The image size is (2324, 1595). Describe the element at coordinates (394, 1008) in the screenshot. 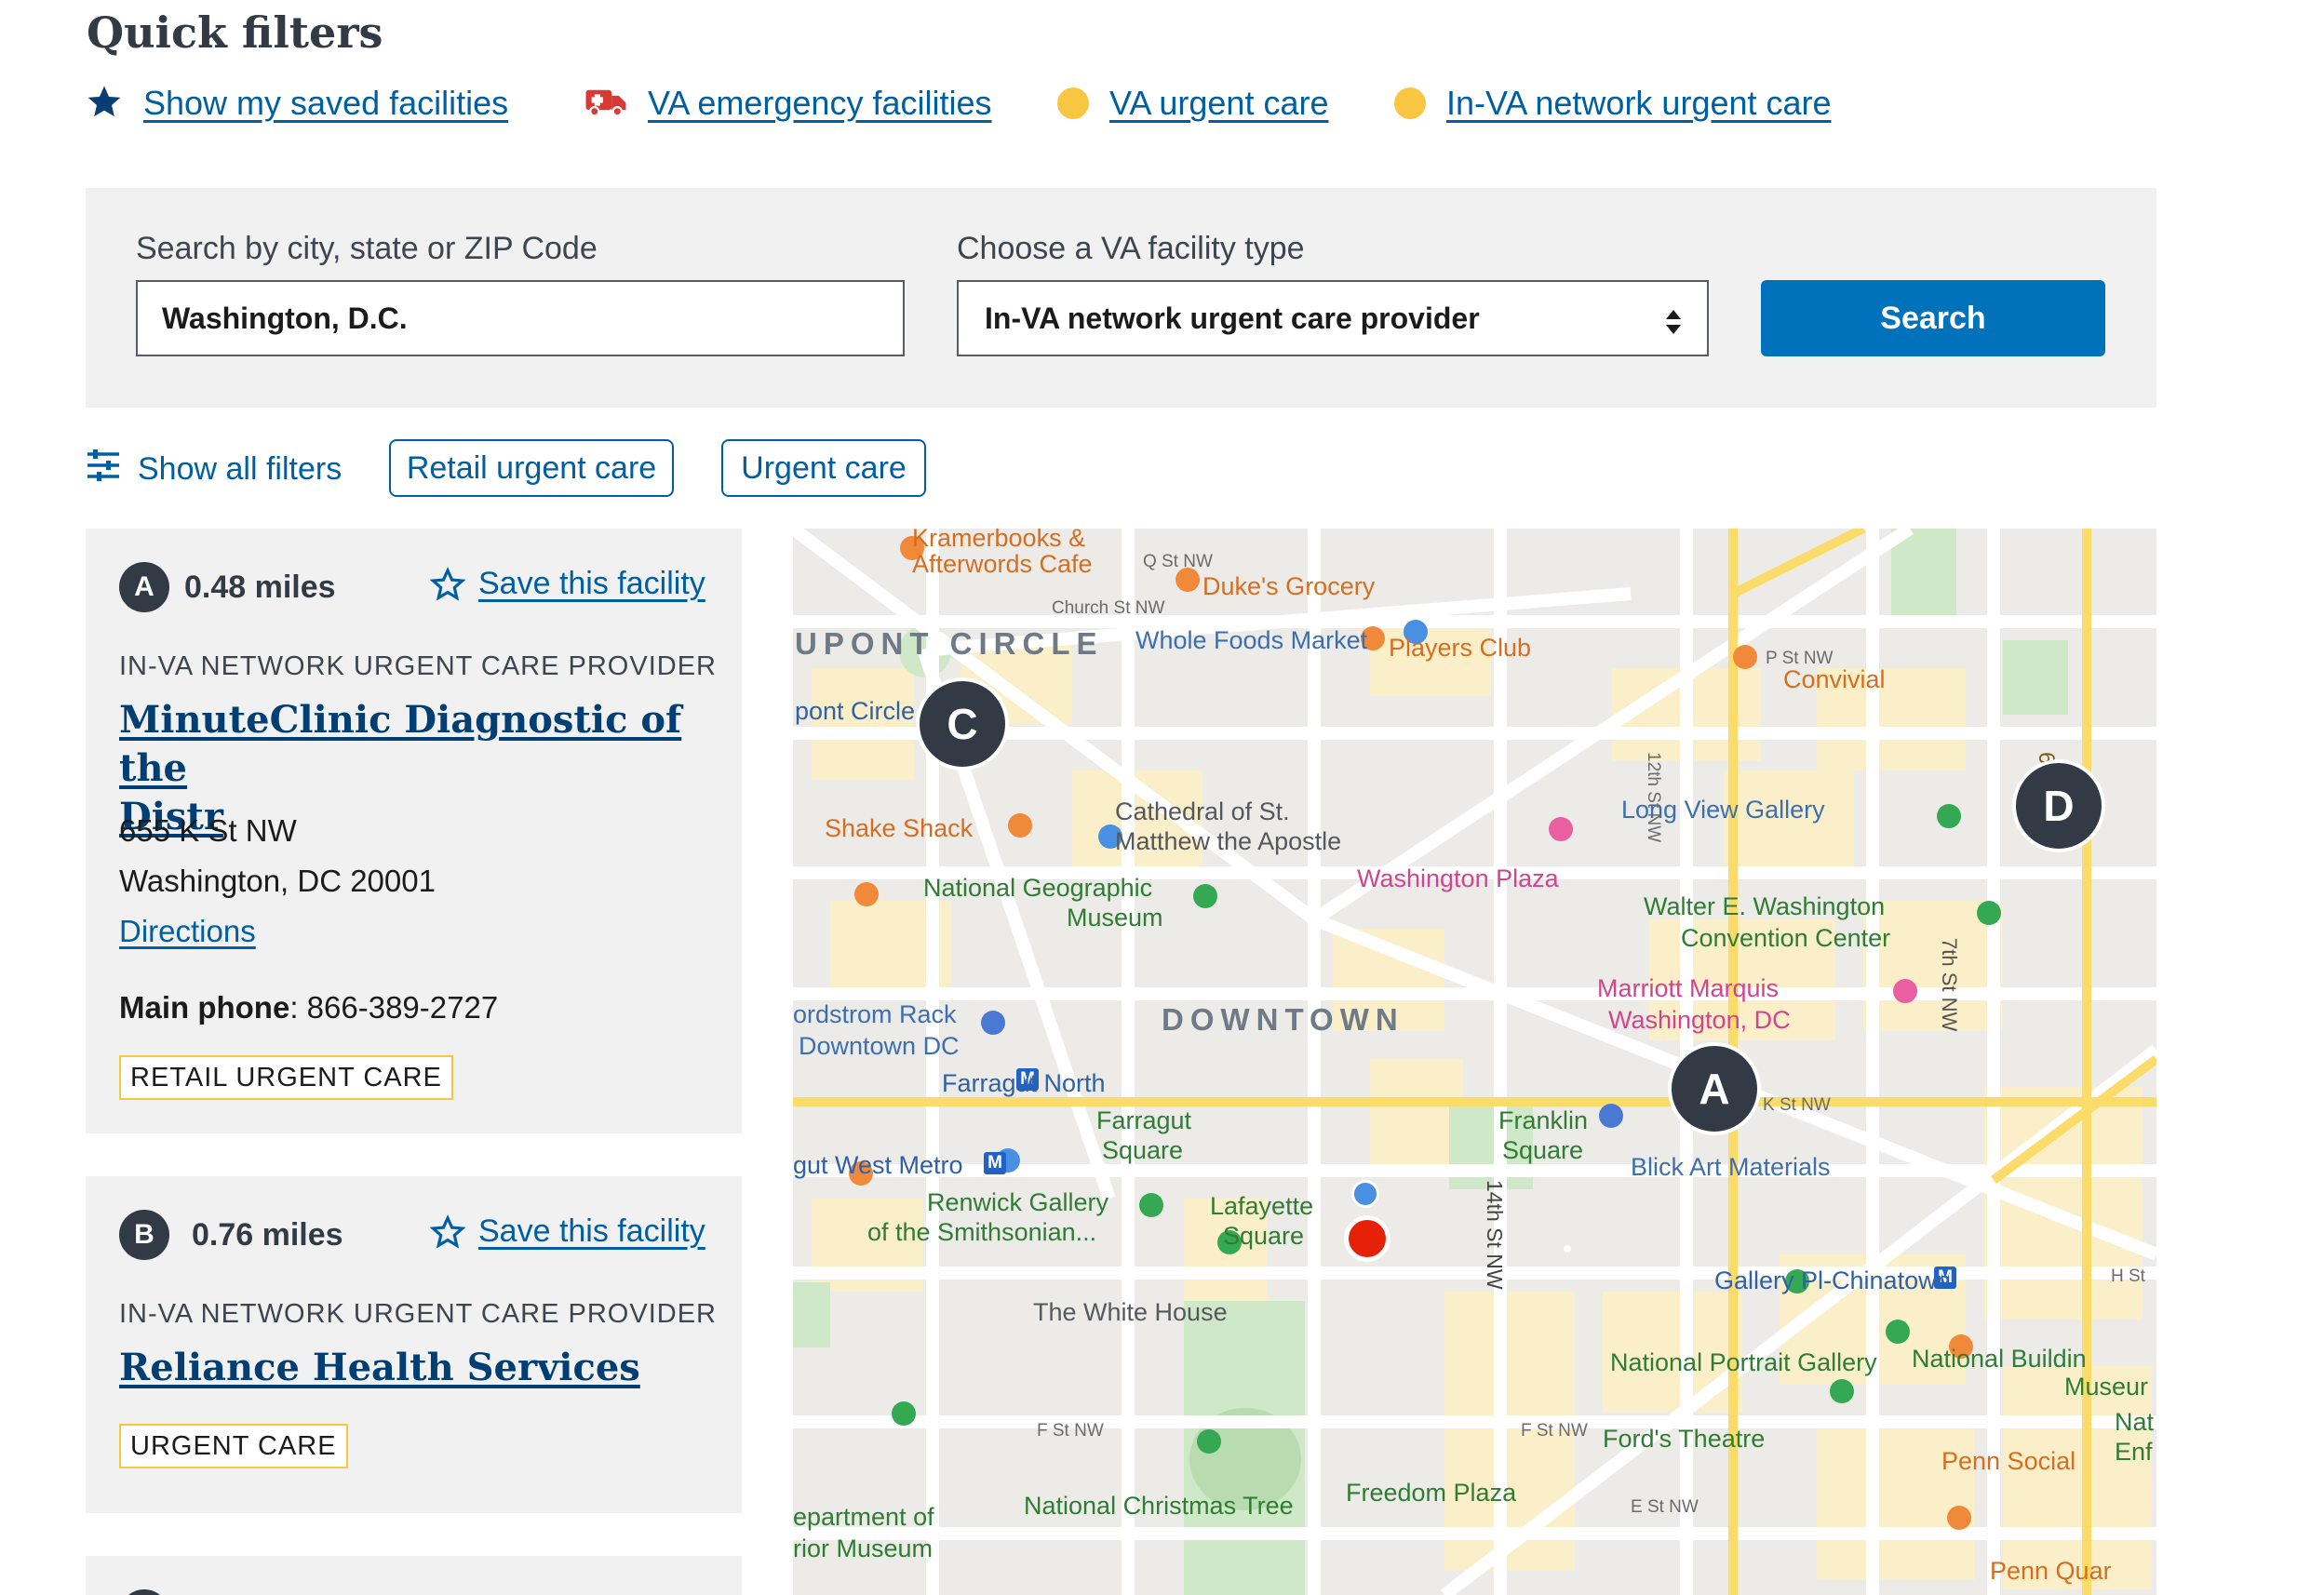

I see `main-phone-number: : 866-389-2727` at that location.